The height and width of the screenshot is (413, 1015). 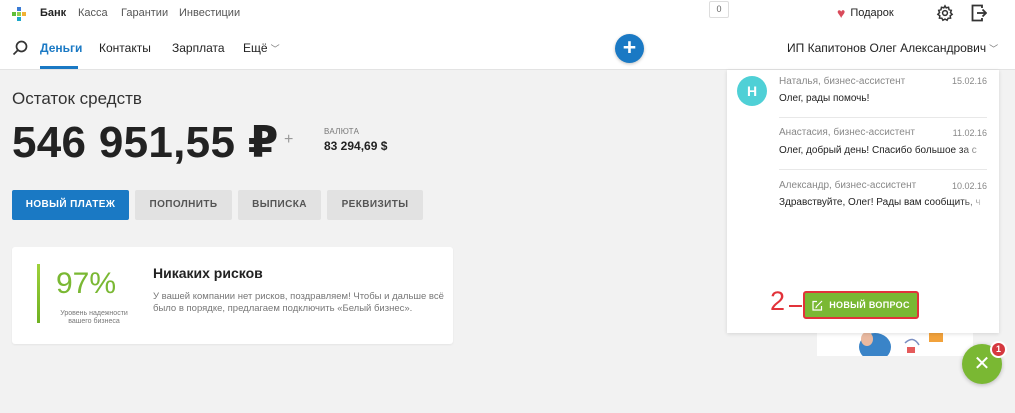 I want to click on active-tab-indicator, so click(x=59, y=67).